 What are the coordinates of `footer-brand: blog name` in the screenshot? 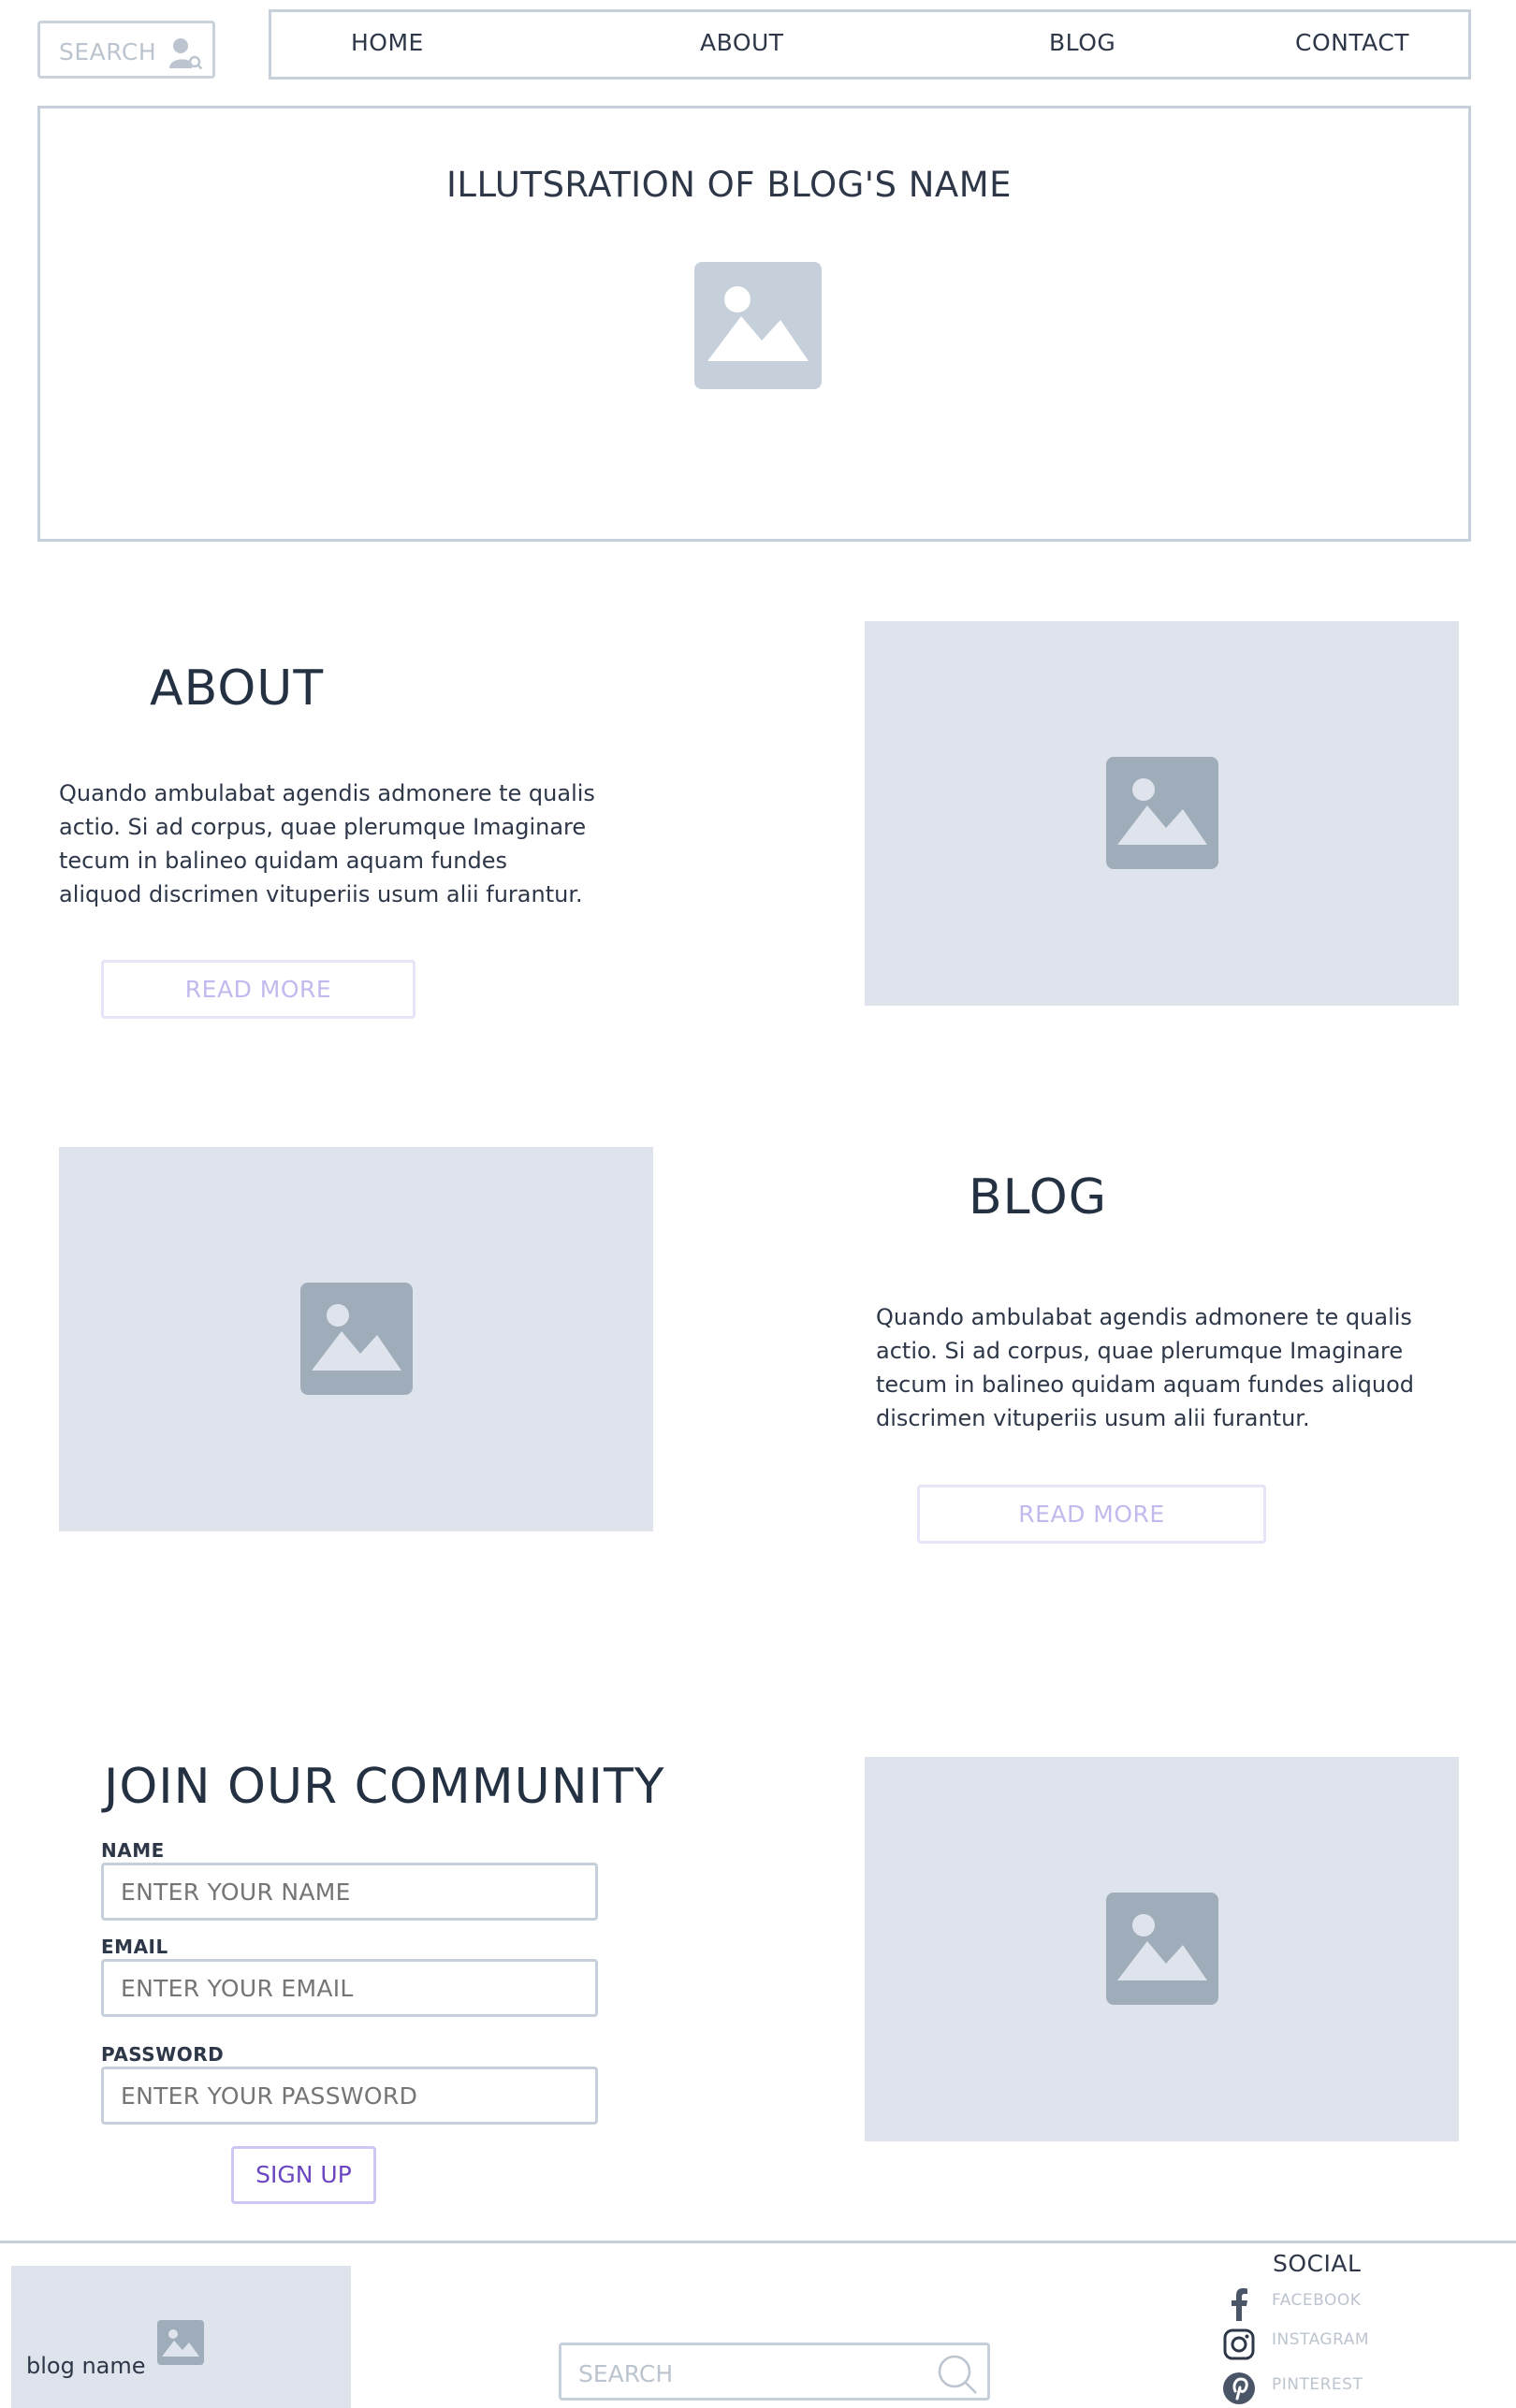 It's located at (181, 2337).